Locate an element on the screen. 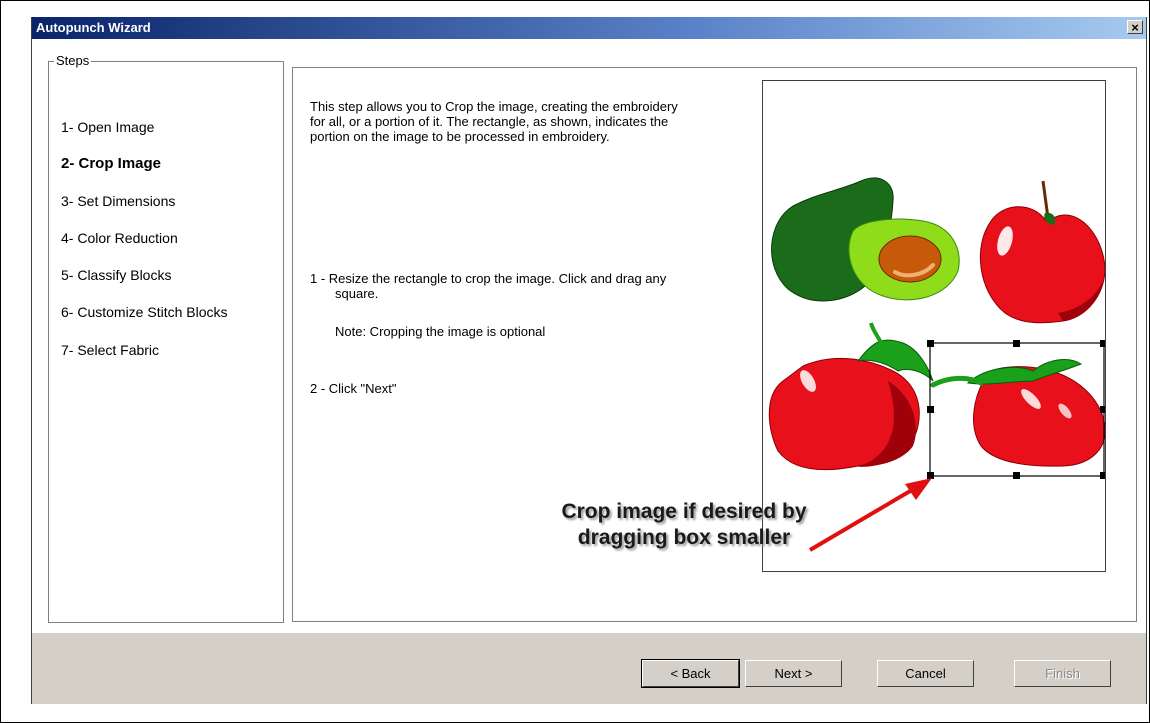  avocado-illustration is located at coordinates (865, 239).